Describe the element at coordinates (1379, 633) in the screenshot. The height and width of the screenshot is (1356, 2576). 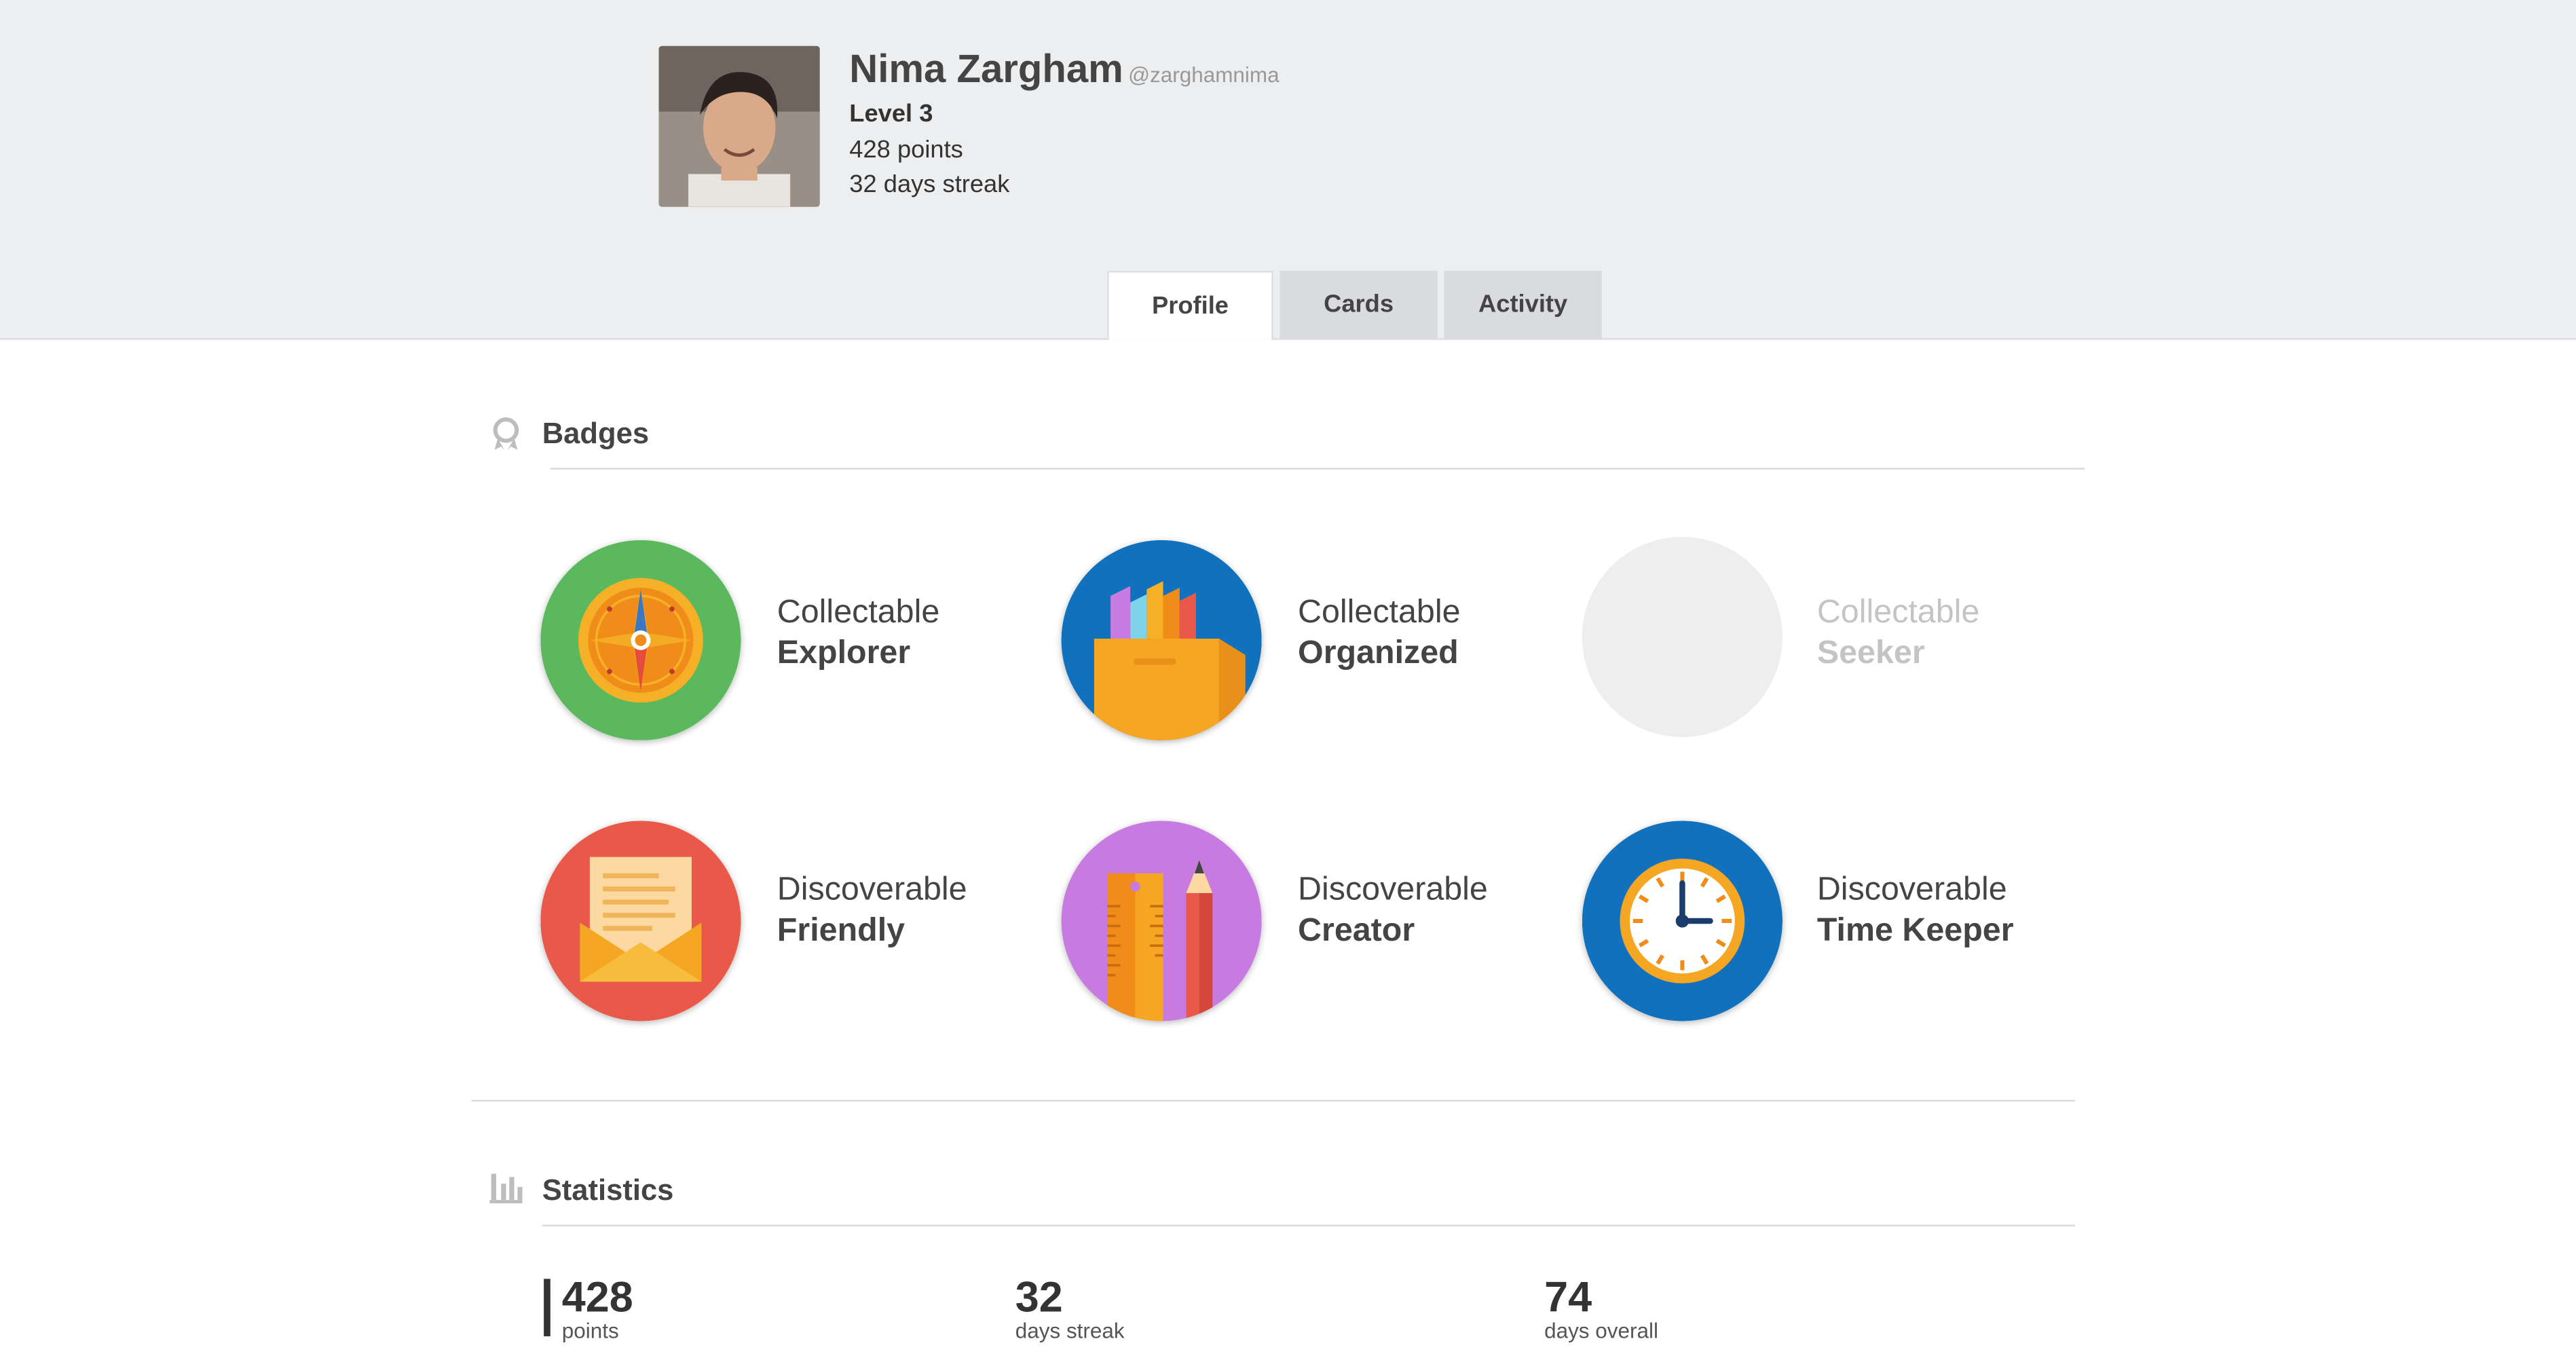
I see `badge-organized-label: Collectable Organized` at that location.